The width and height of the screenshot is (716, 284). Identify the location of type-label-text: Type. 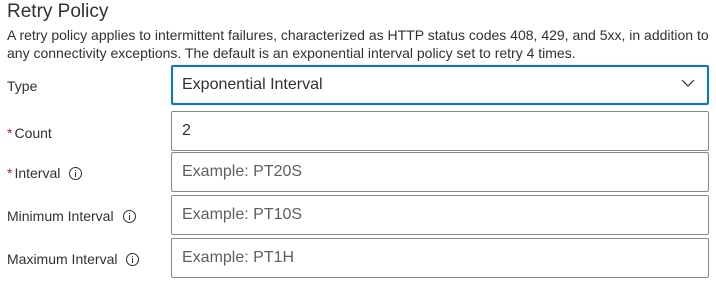
(22, 86).